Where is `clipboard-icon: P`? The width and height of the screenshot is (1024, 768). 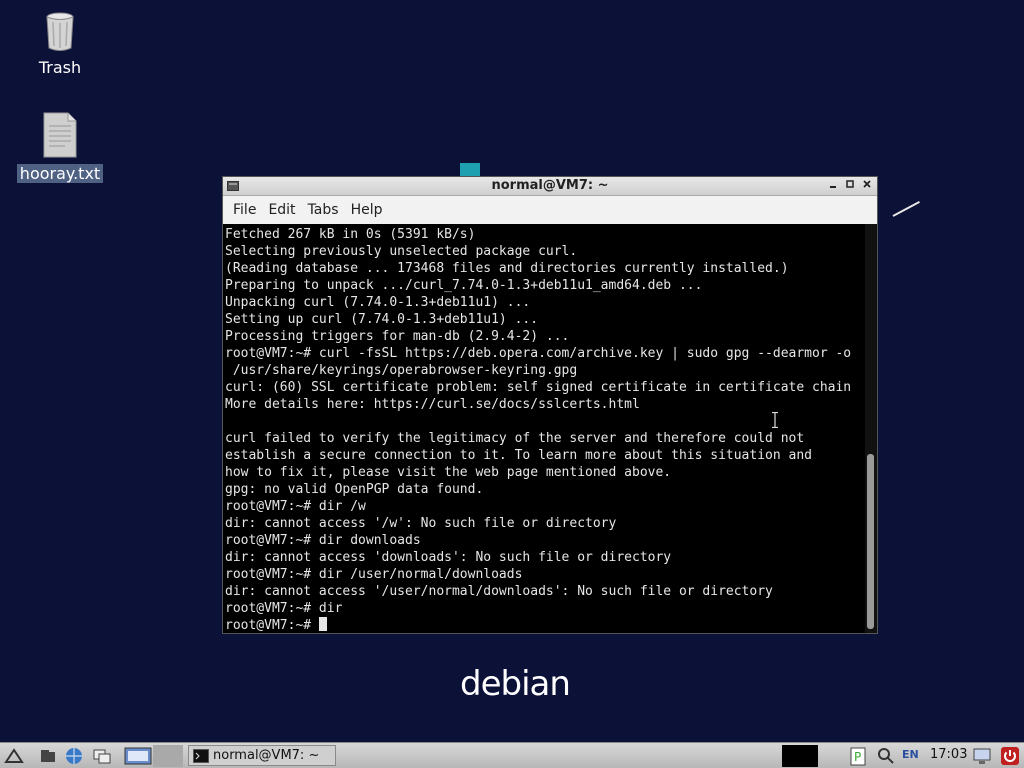
clipboard-icon: P is located at coordinates (858, 756).